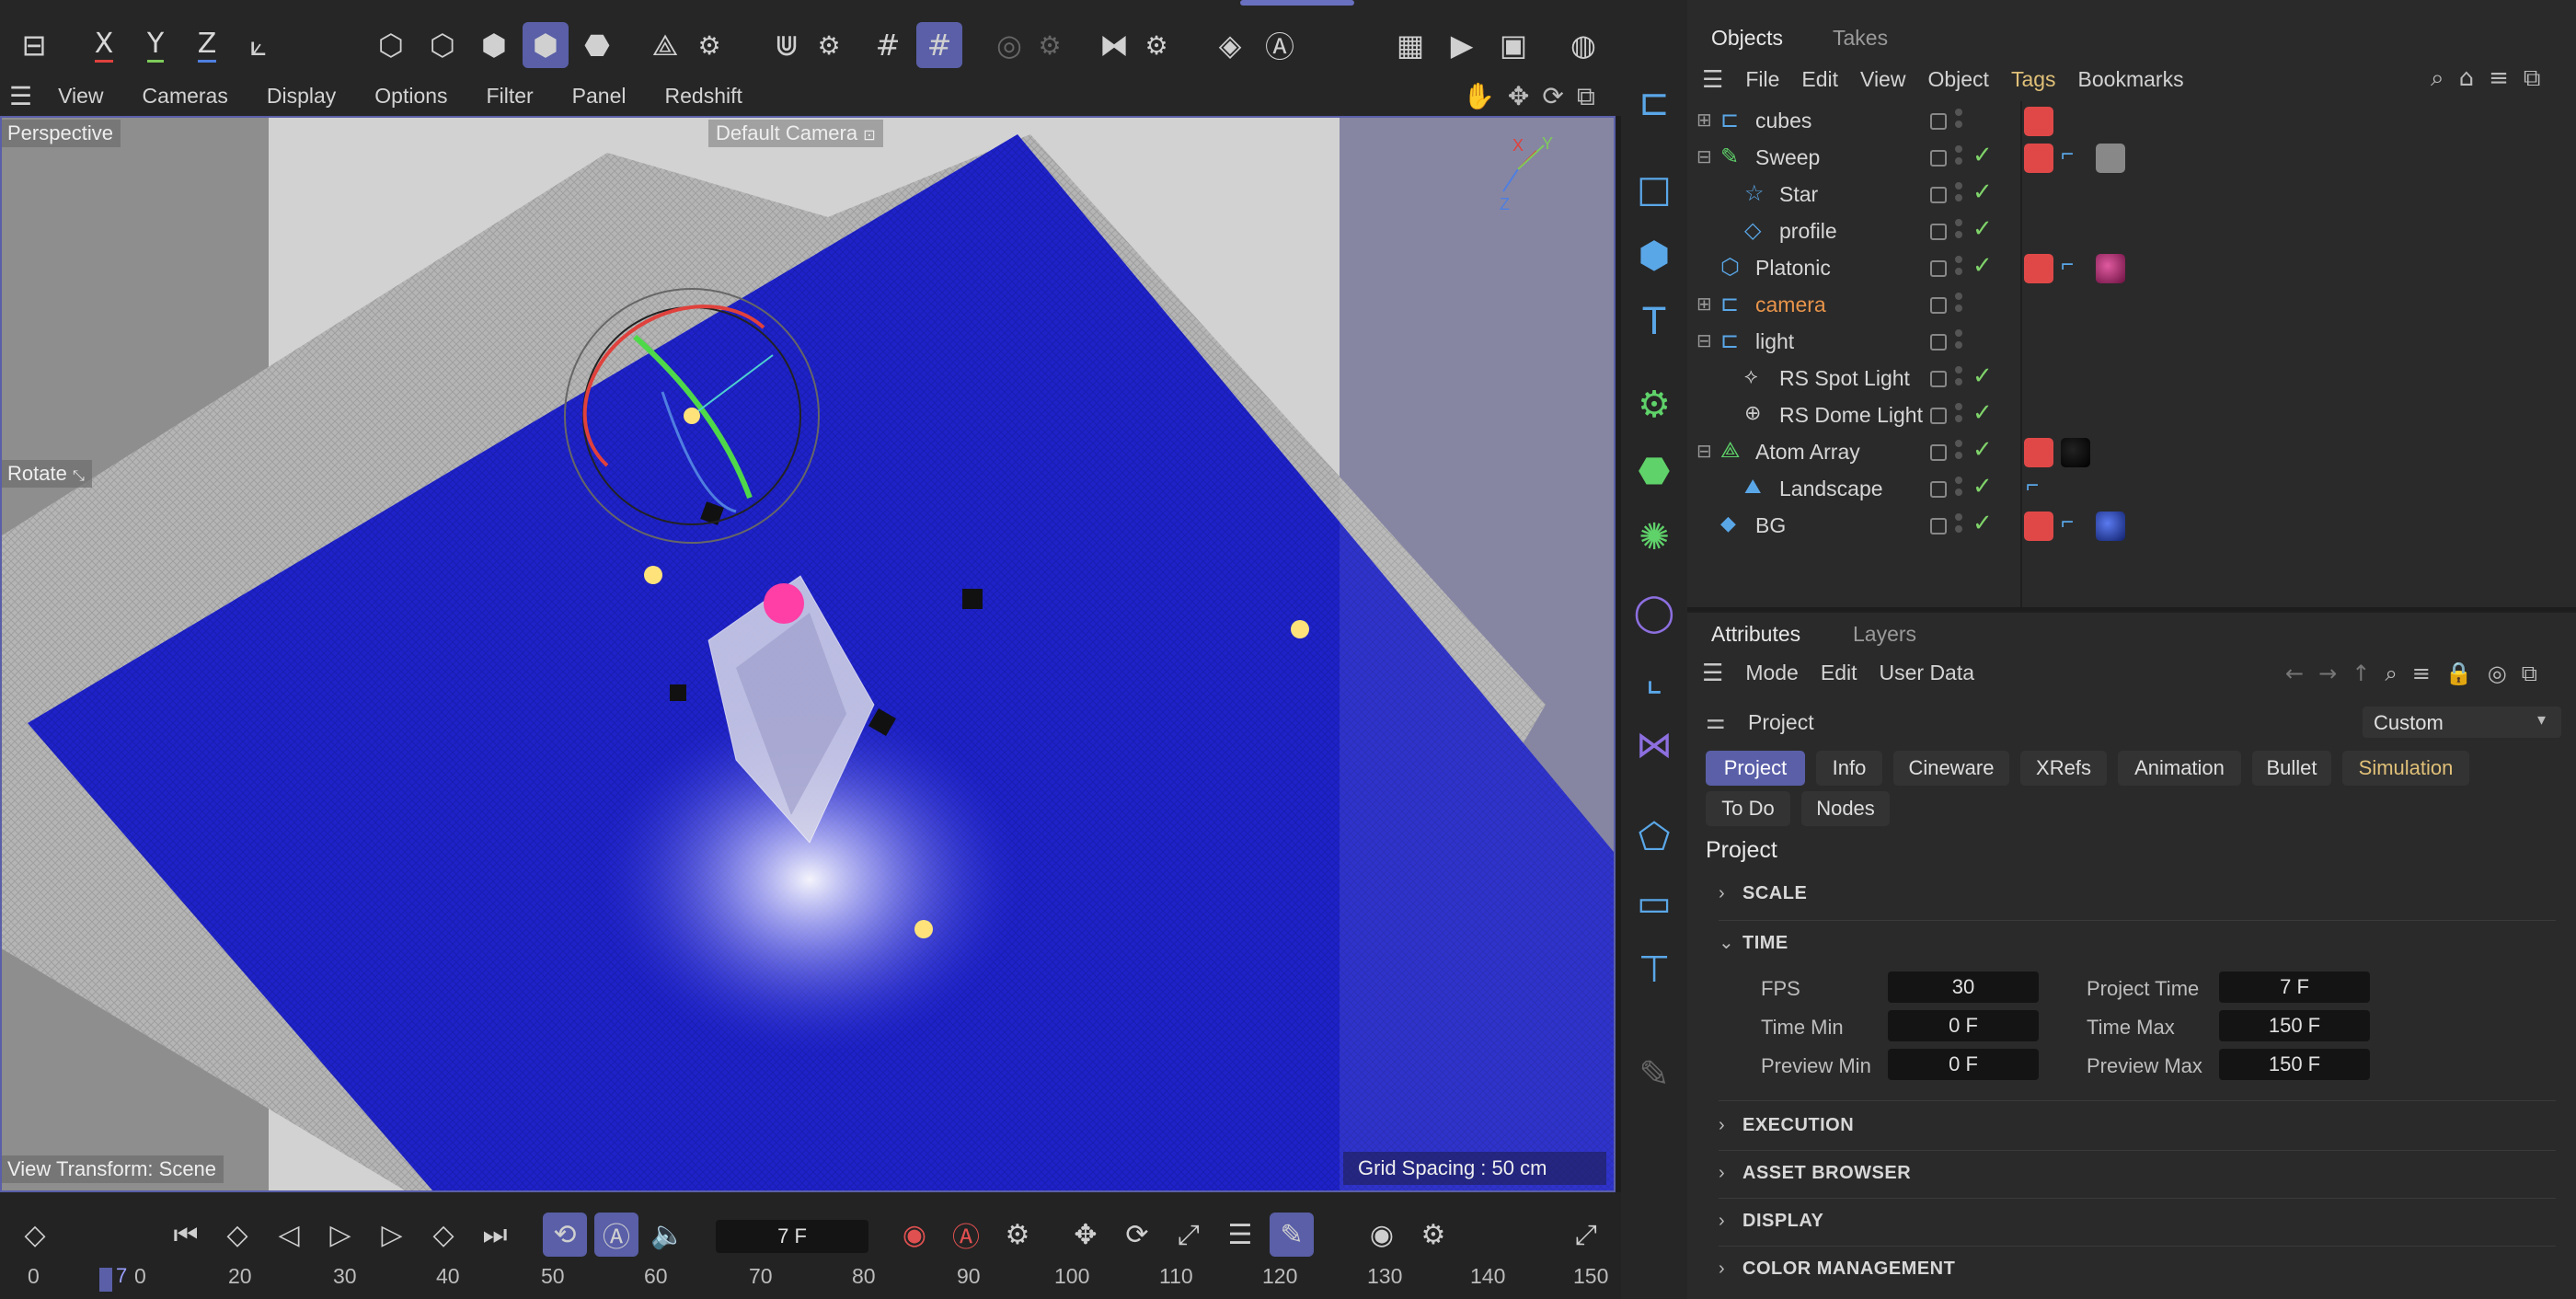 The width and height of the screenshot is (2576, 1299). Describe the element at coordinates (2110, 268) in the screenshot. I see `magenta-sphere-tag-icon` at that location.